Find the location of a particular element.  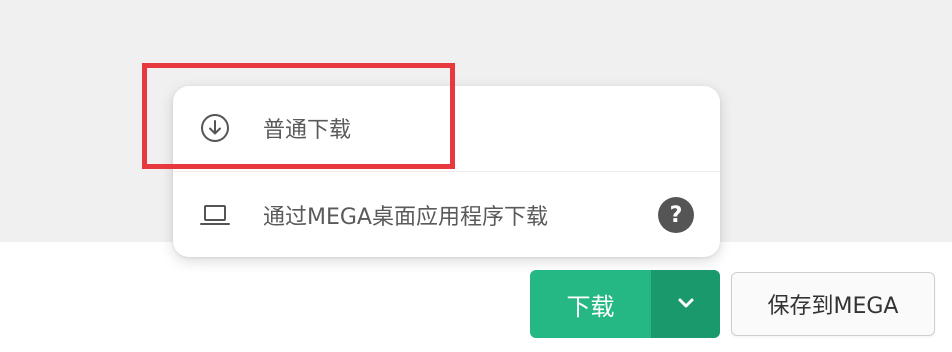

download-button: 下载 is located at coordinates (590, 304).